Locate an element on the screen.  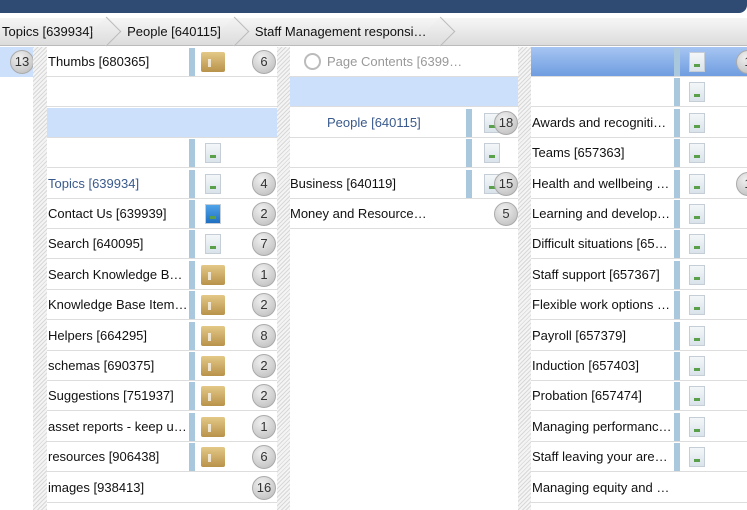
list-item: Search Knowledge B… 1 is located at coordinates (162, 275).